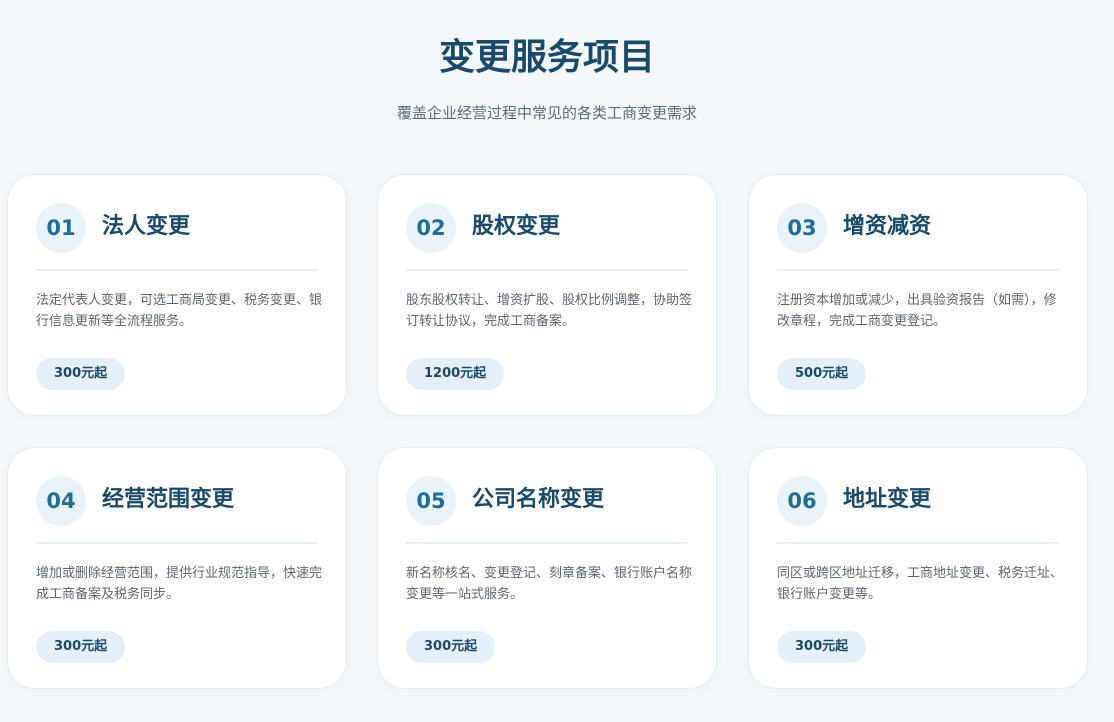 Image resolution: width=1114 pixels, height=722 pixels. Describe the element at coordinates (431, 501) in the screenshot. I see `card-number-badge: 05` at that location.